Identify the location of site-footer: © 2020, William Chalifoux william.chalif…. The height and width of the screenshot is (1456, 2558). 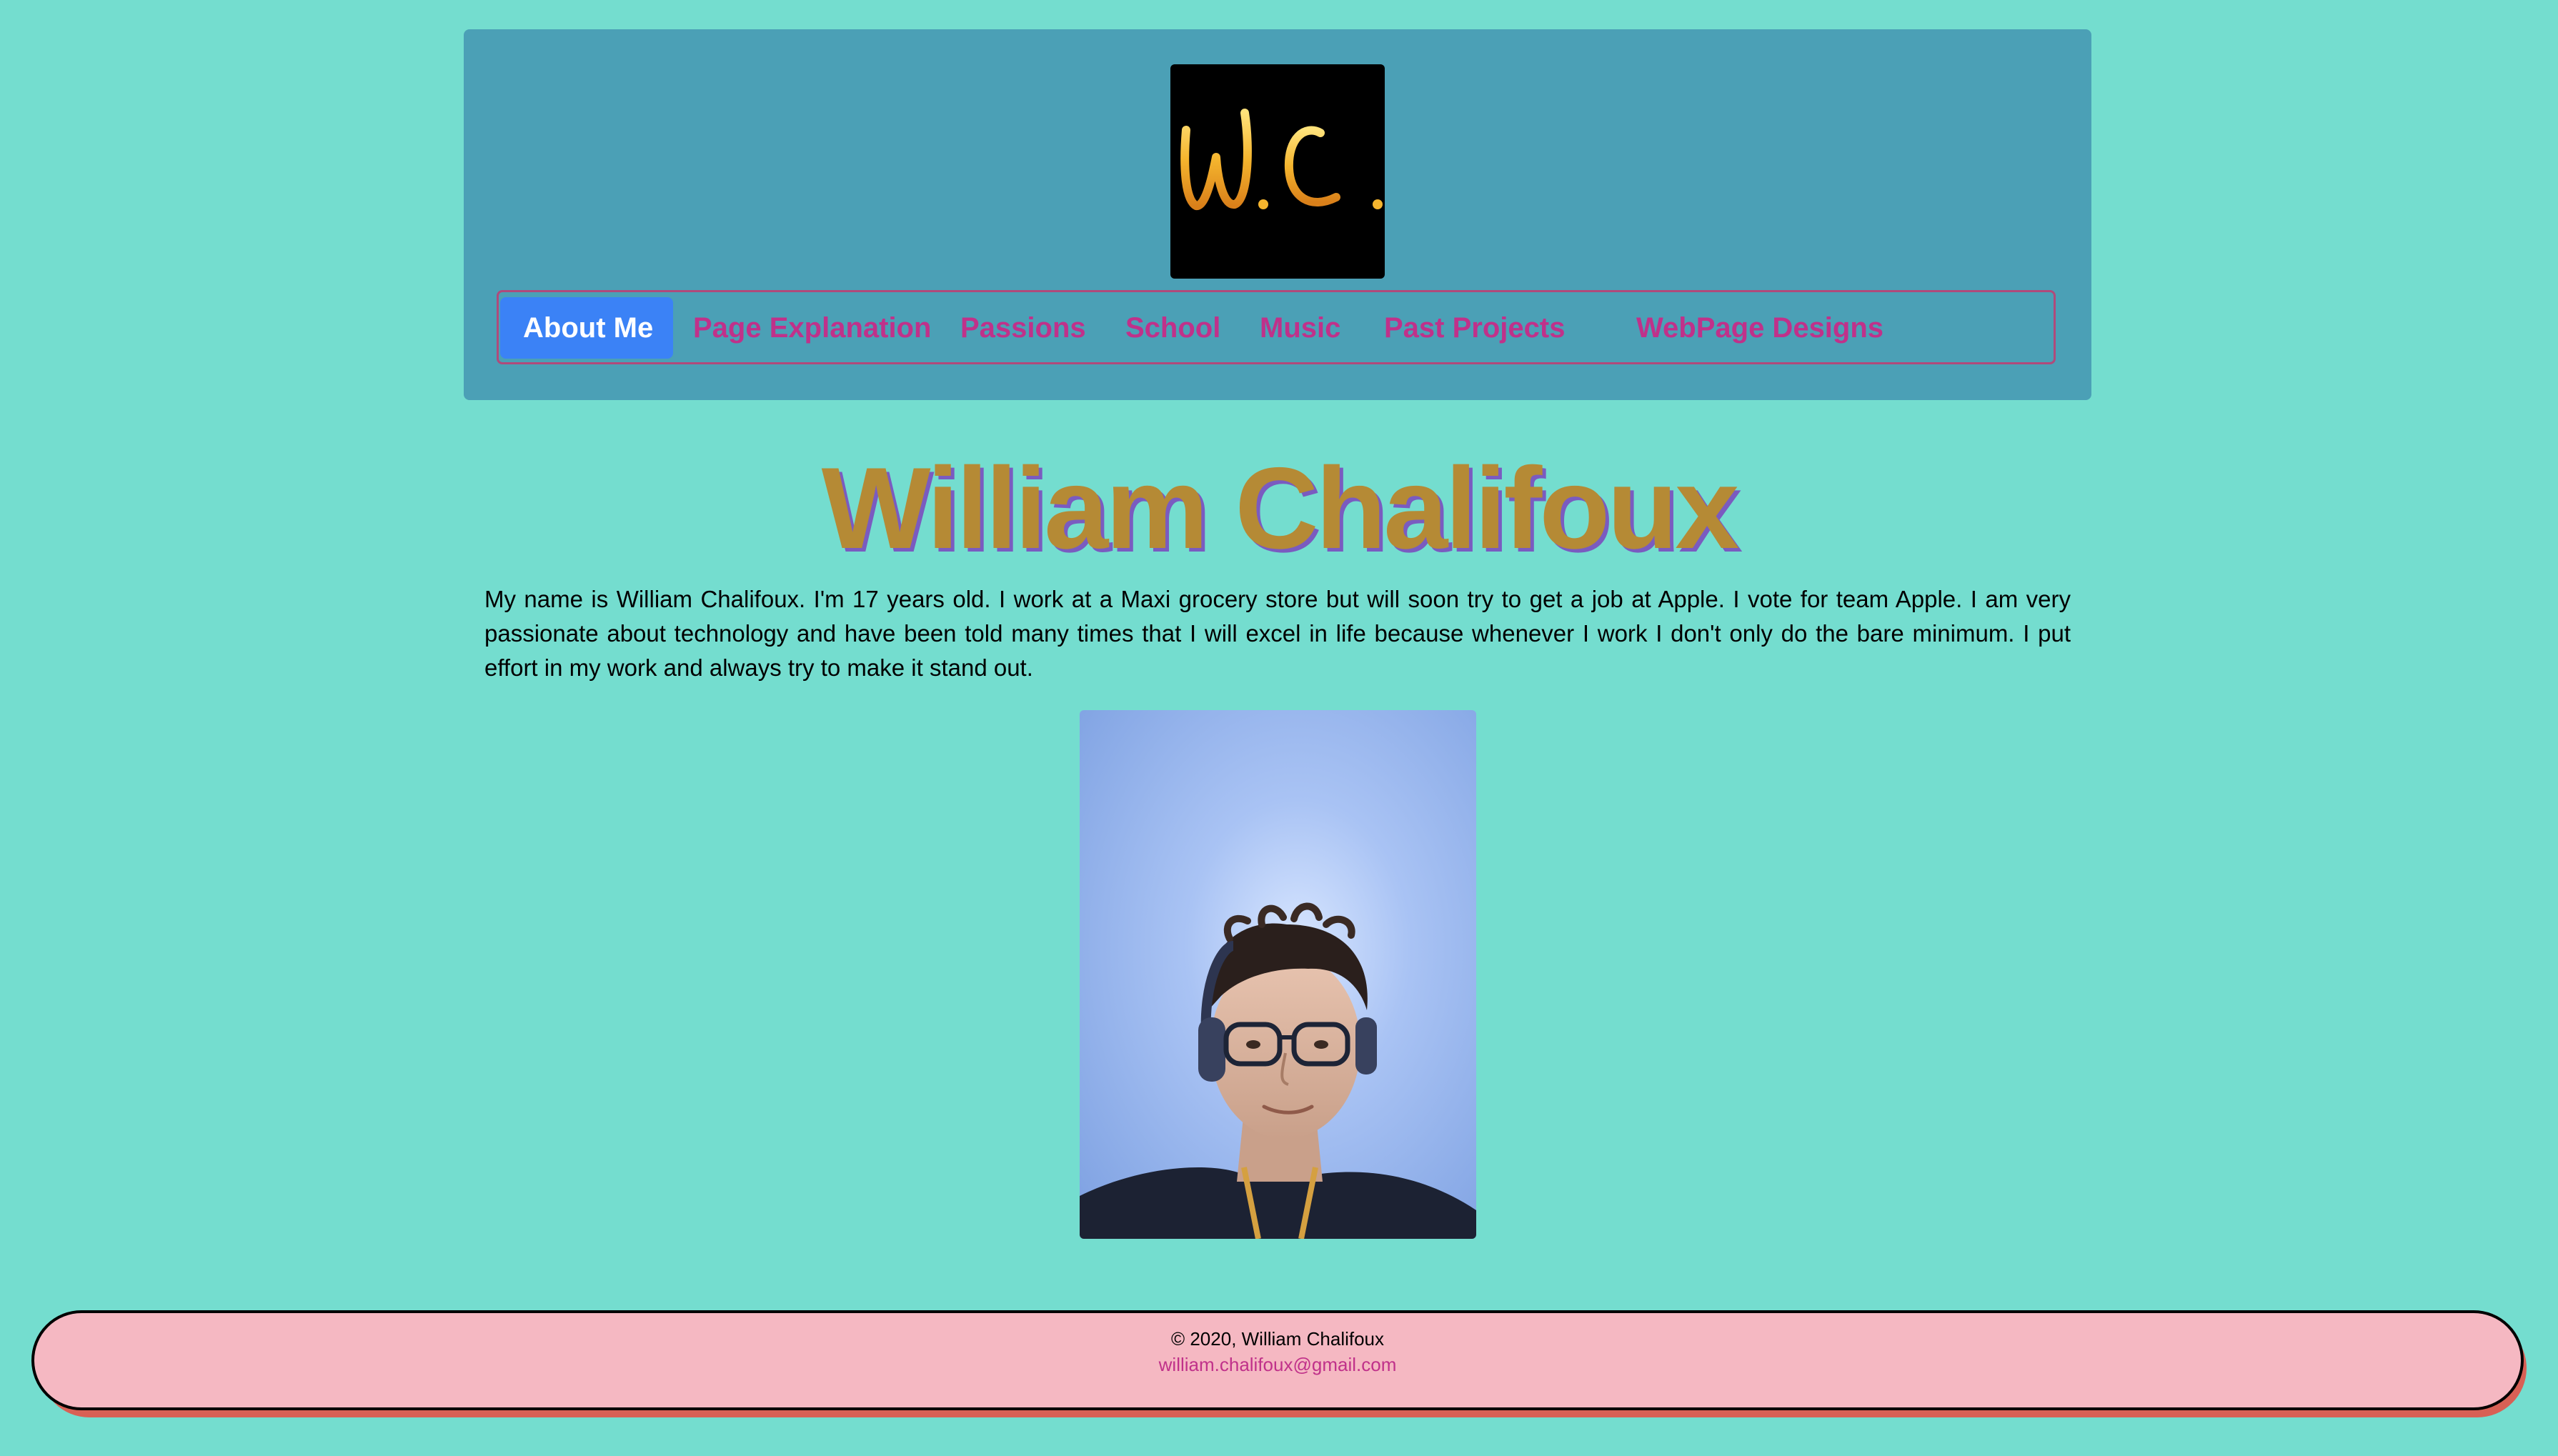
(1277, 1360).